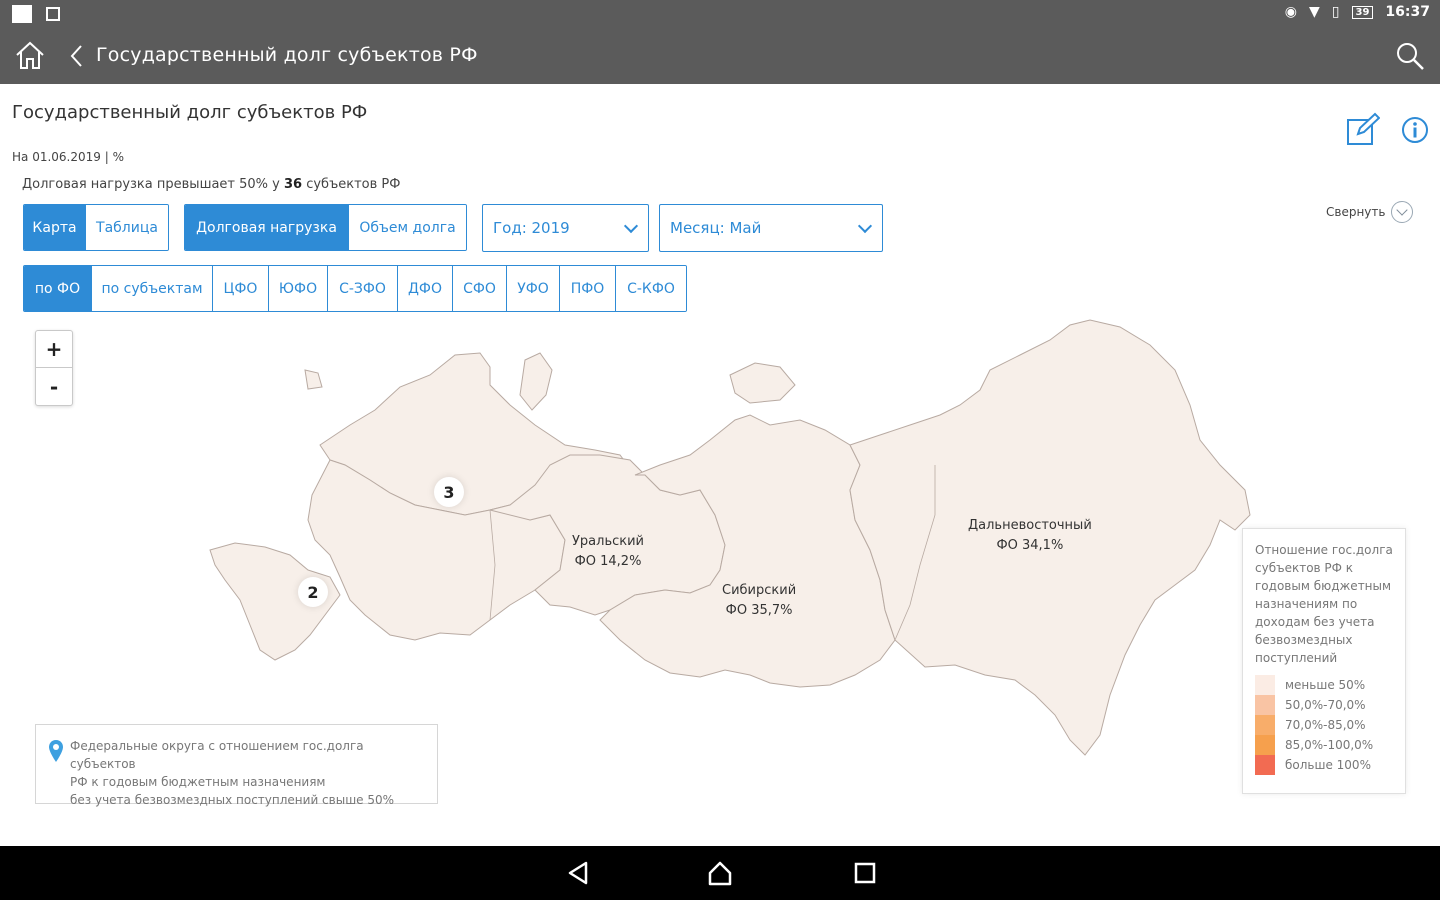 This screenshot has width=1440, height=900. What do you see at coordinates (58, 288) in the screenshot?
I see `tab-district: по ФО` at bounding box center [58, 288].